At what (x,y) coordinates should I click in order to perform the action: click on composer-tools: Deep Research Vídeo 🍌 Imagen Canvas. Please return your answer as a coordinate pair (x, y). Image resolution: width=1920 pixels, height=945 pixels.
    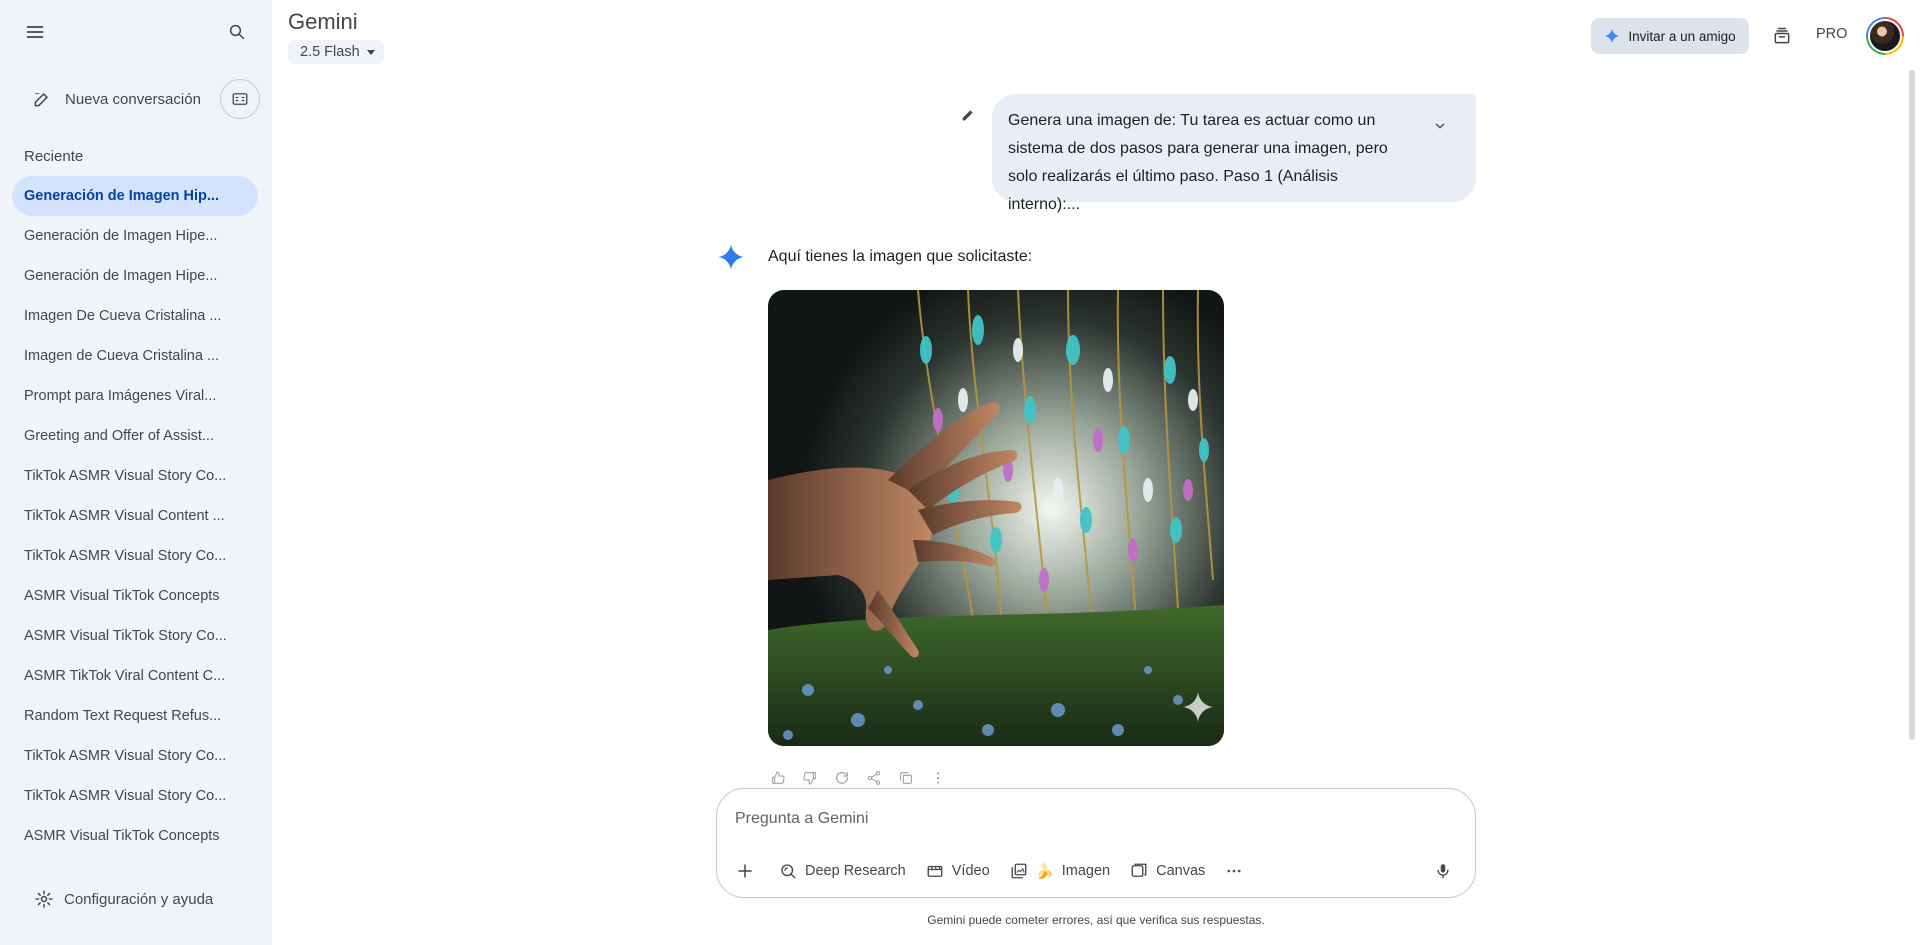
    Looking at the image, I should click on (990, 871).